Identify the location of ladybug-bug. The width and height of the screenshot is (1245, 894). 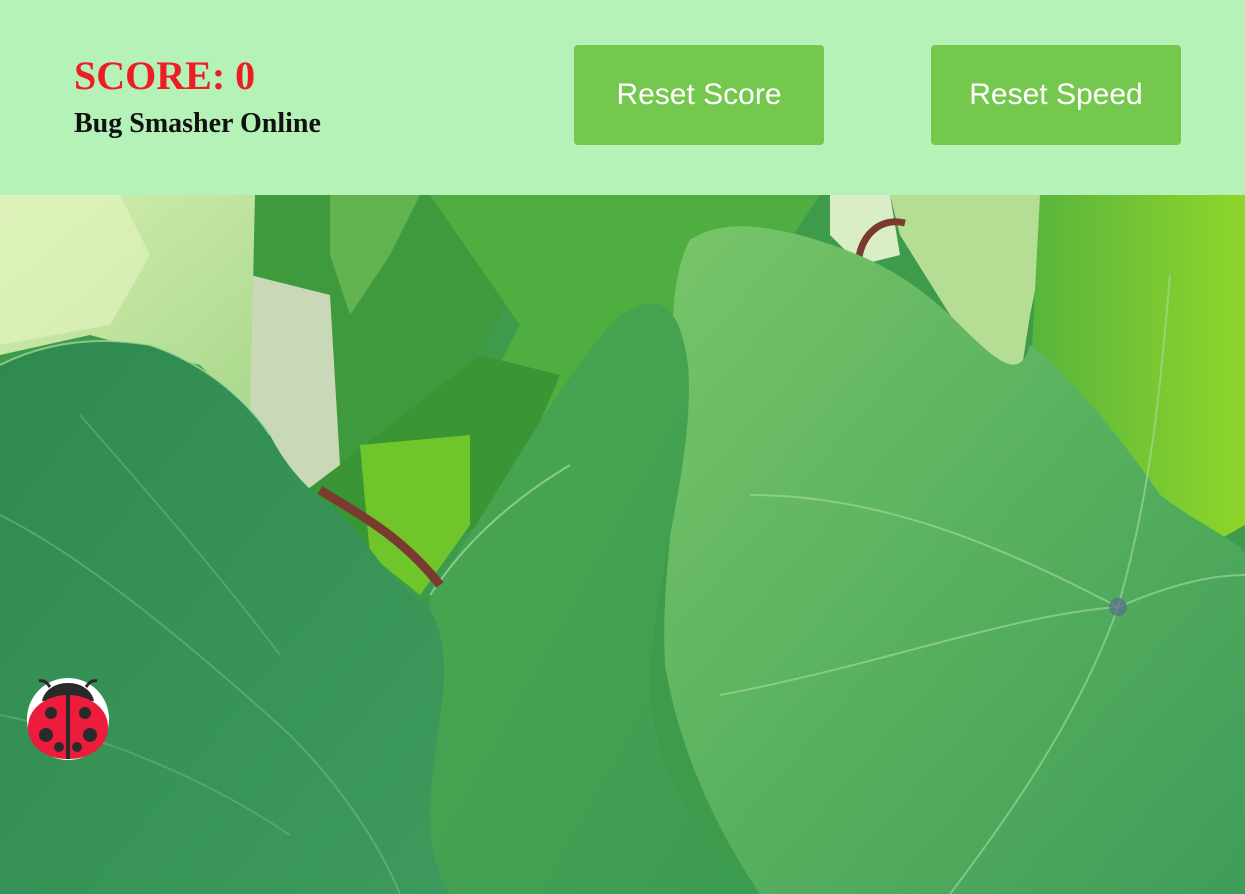
(68, 719).